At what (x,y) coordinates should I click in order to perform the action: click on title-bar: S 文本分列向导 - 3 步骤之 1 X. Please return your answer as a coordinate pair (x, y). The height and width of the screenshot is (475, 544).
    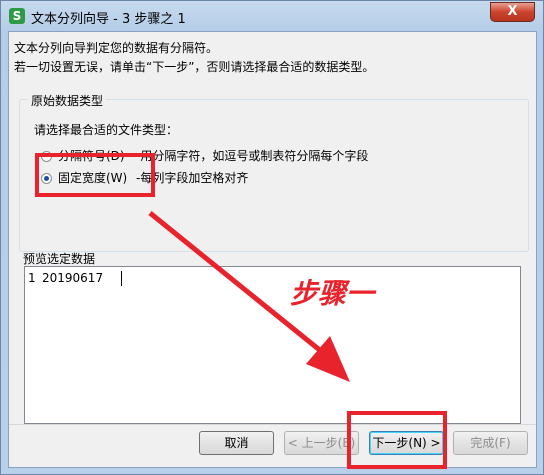
    Looking at the image, I should click on (272, 16).